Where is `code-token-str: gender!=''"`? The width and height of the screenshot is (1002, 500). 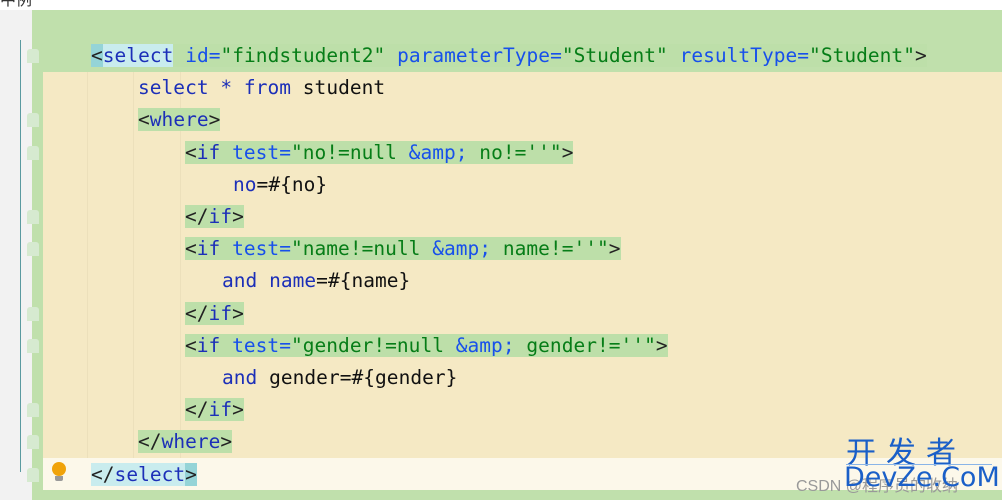 code-token-str: gender!=''" is located at coordinates (585, 345).